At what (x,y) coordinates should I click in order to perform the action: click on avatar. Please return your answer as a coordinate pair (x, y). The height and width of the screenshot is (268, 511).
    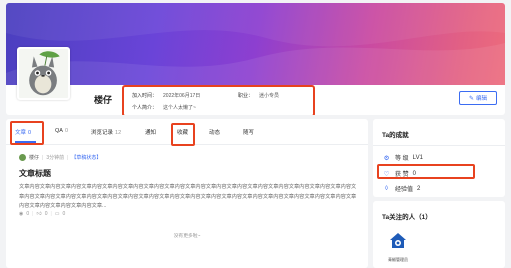
    Looking at the image, I should click on (43, 73).